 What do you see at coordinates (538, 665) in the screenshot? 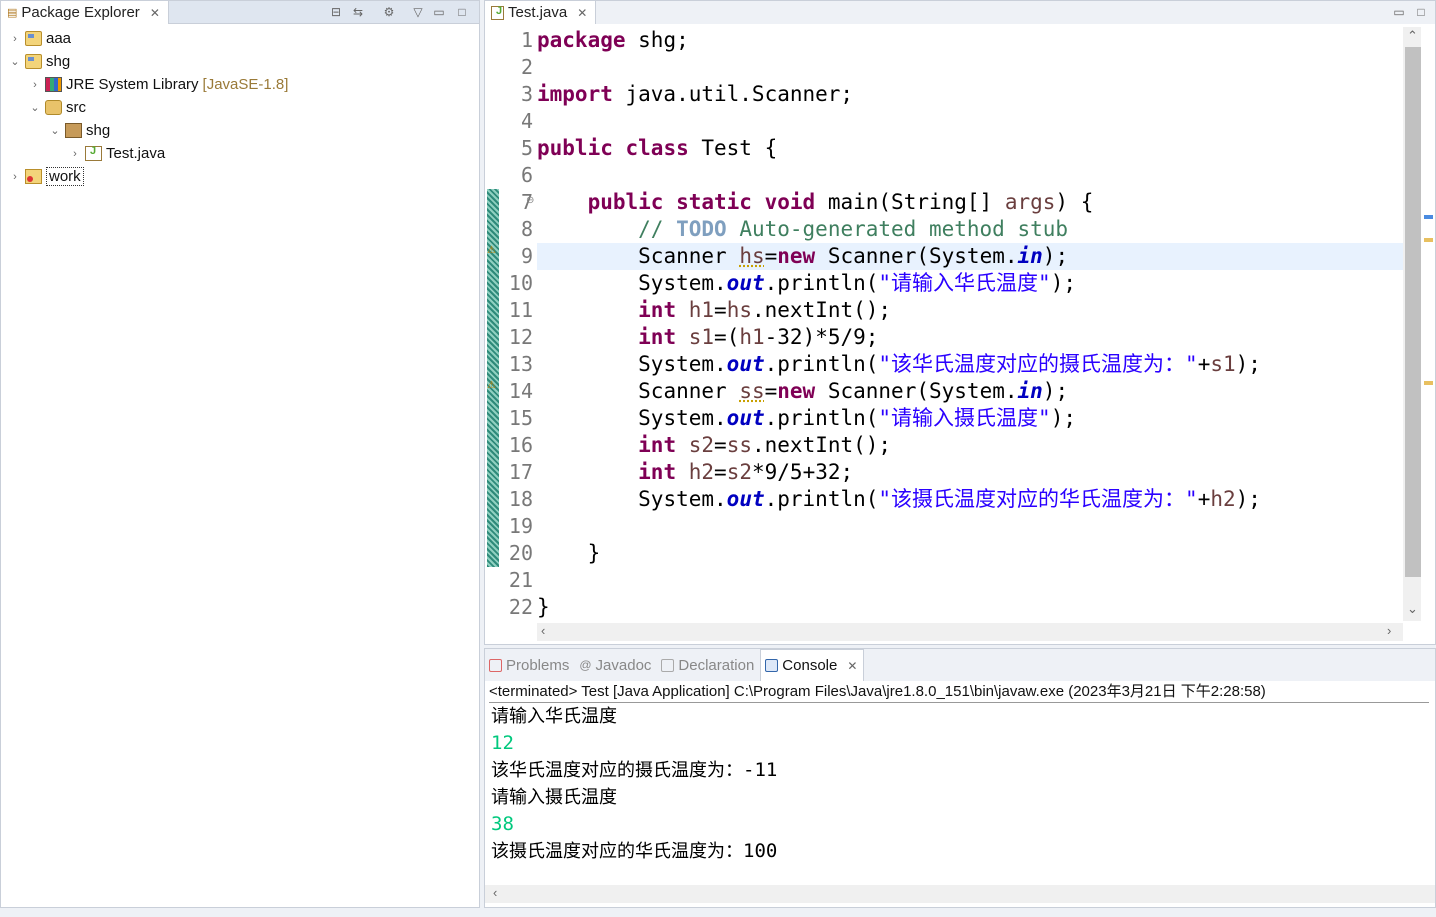
I see `tab-label: Problems` at bounding box center [538, 665].